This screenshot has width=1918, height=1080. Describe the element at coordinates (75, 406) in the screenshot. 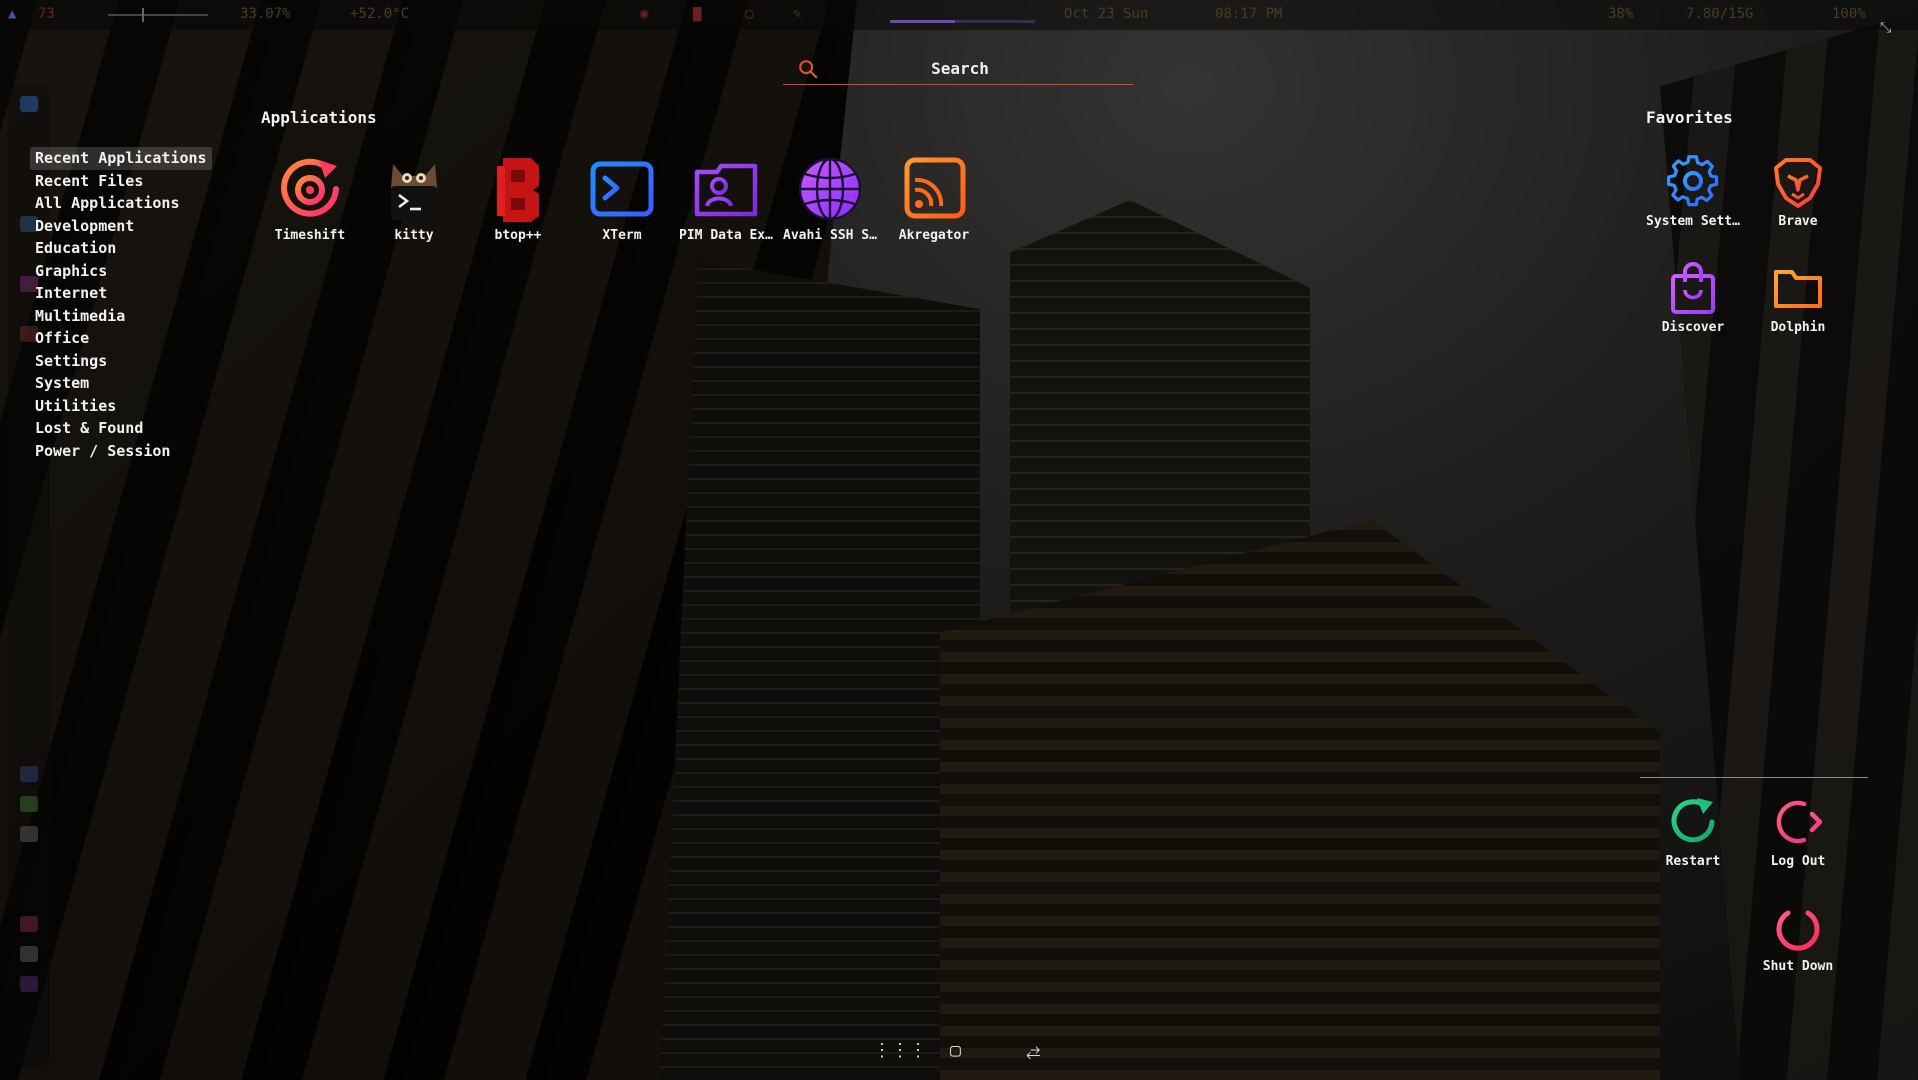

I see `category-utilities: Utilities` at that location.